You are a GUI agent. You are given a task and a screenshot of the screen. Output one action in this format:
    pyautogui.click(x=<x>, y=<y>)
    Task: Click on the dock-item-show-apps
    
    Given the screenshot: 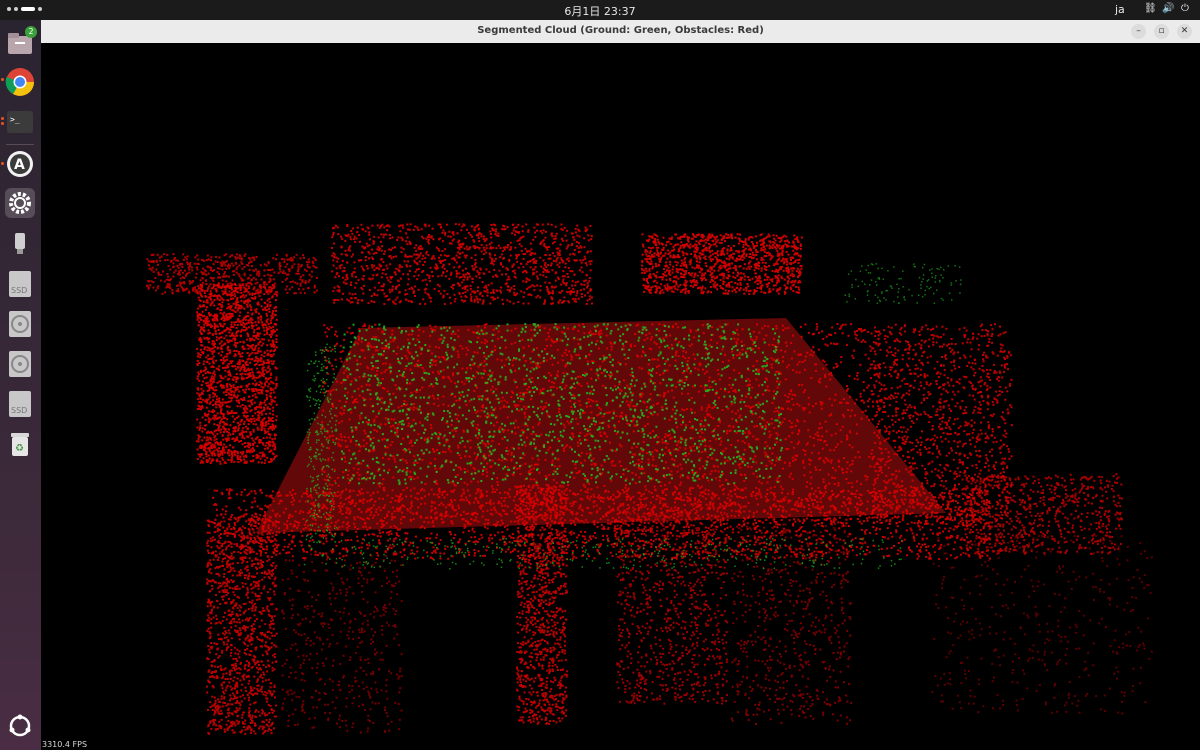 What is the action you would take?
    pyautogui.click(x=20, y=726)
    